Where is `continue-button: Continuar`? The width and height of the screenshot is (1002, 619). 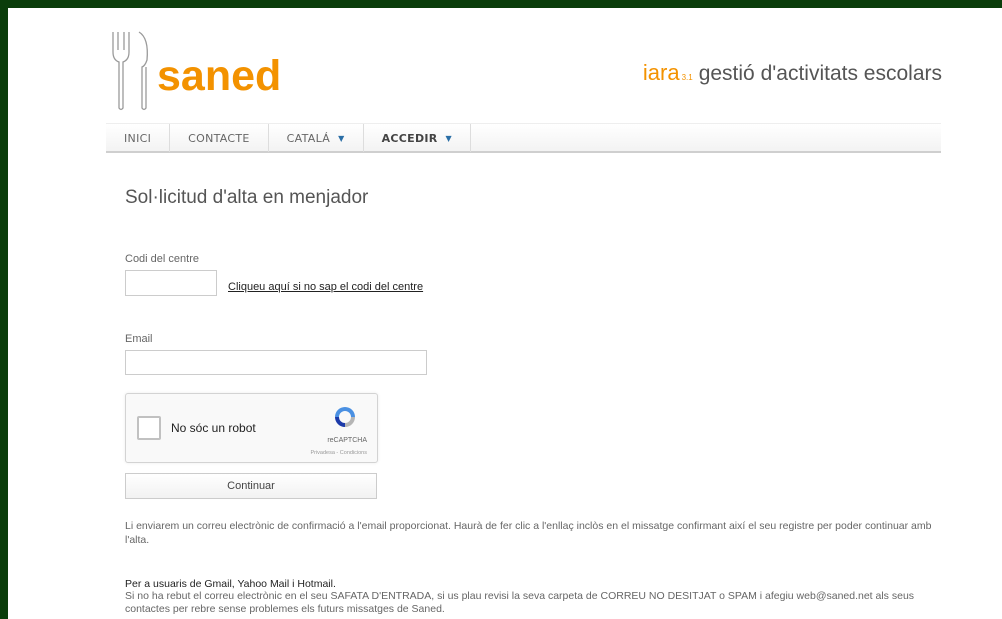 continue-button: Continuar is located at coordinates (251, 486).